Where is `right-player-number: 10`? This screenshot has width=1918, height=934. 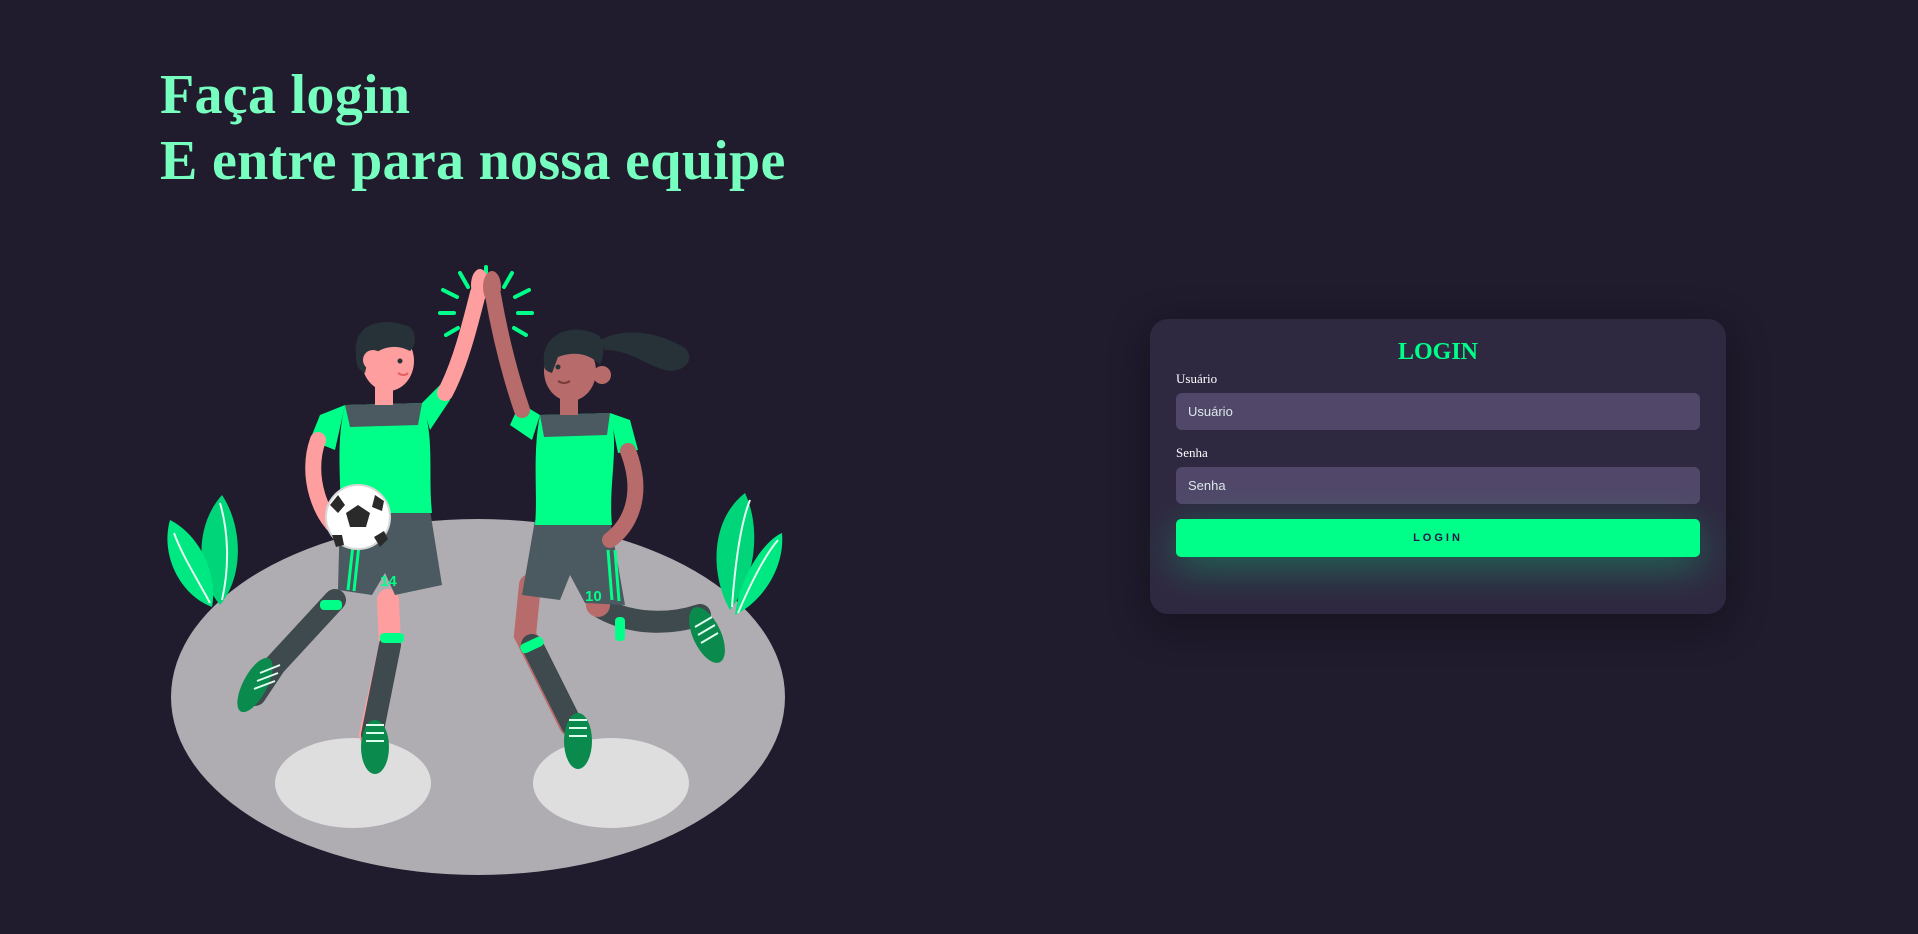 right-player-number: 10 is located at coordinates (593, 596).